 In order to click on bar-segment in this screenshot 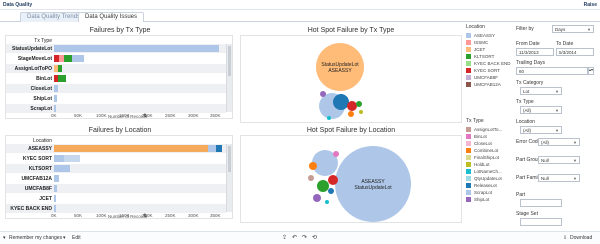, I will do `click(212, 148)`.